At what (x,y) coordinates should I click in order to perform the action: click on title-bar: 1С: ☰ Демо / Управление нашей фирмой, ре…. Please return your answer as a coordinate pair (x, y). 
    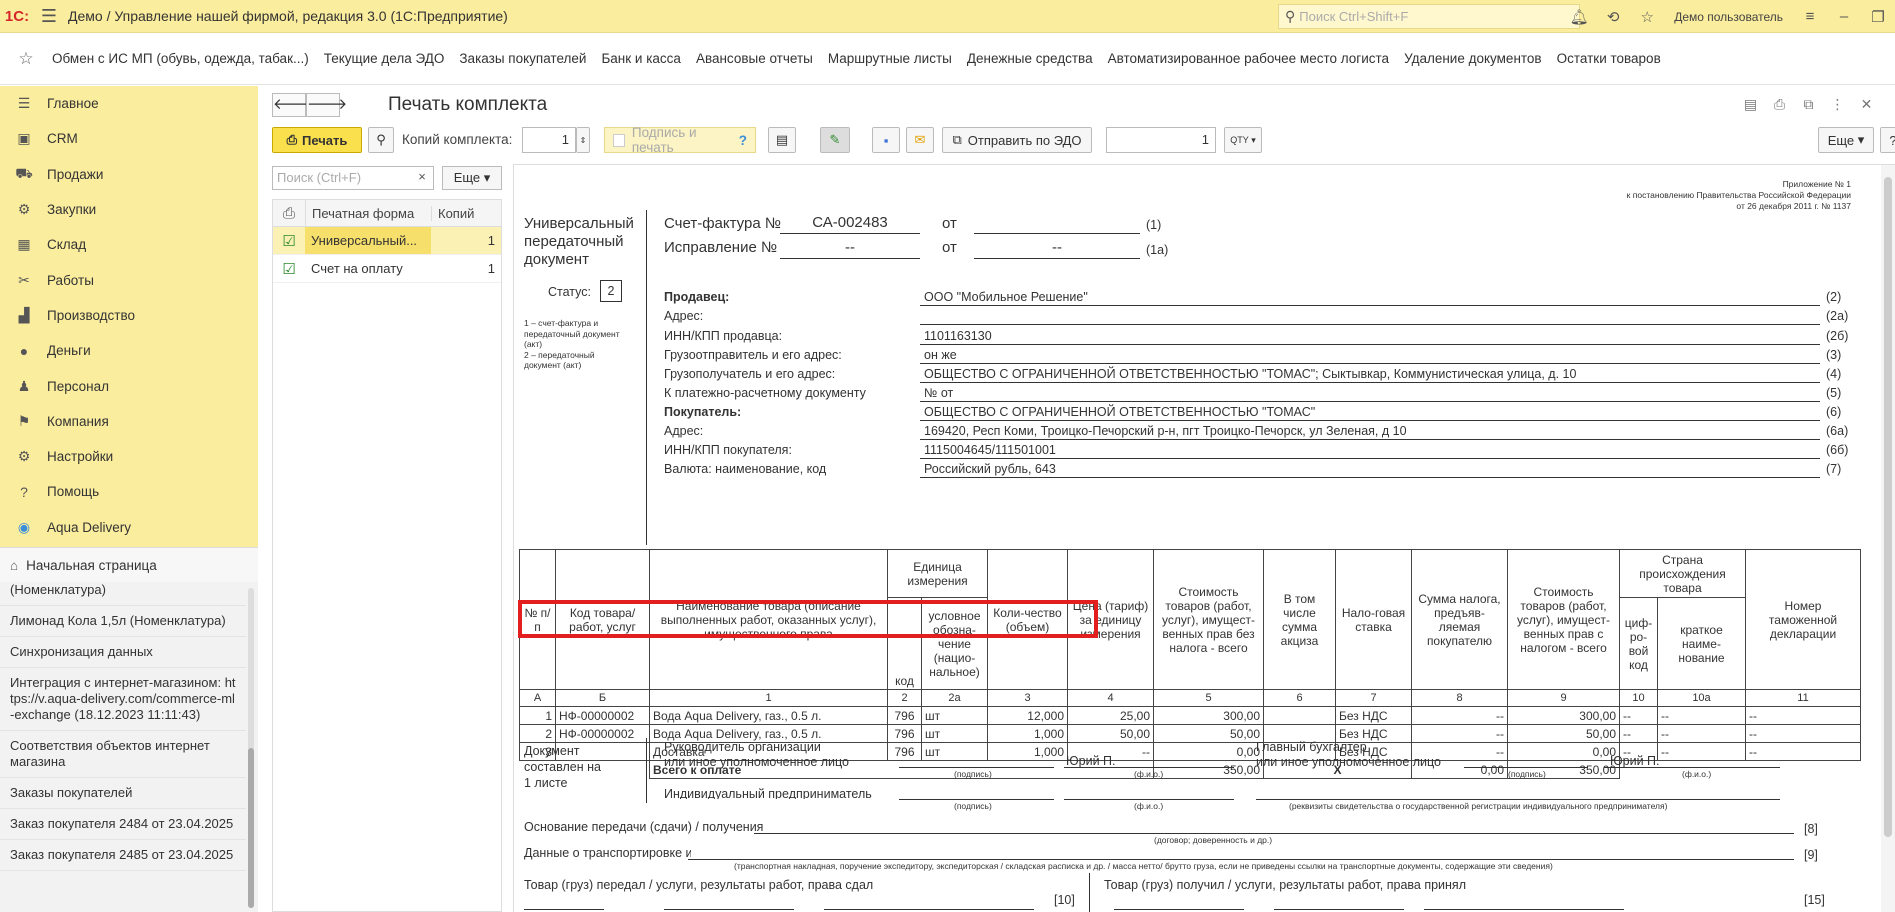
    Looking at the image, I should click on (947, 16).